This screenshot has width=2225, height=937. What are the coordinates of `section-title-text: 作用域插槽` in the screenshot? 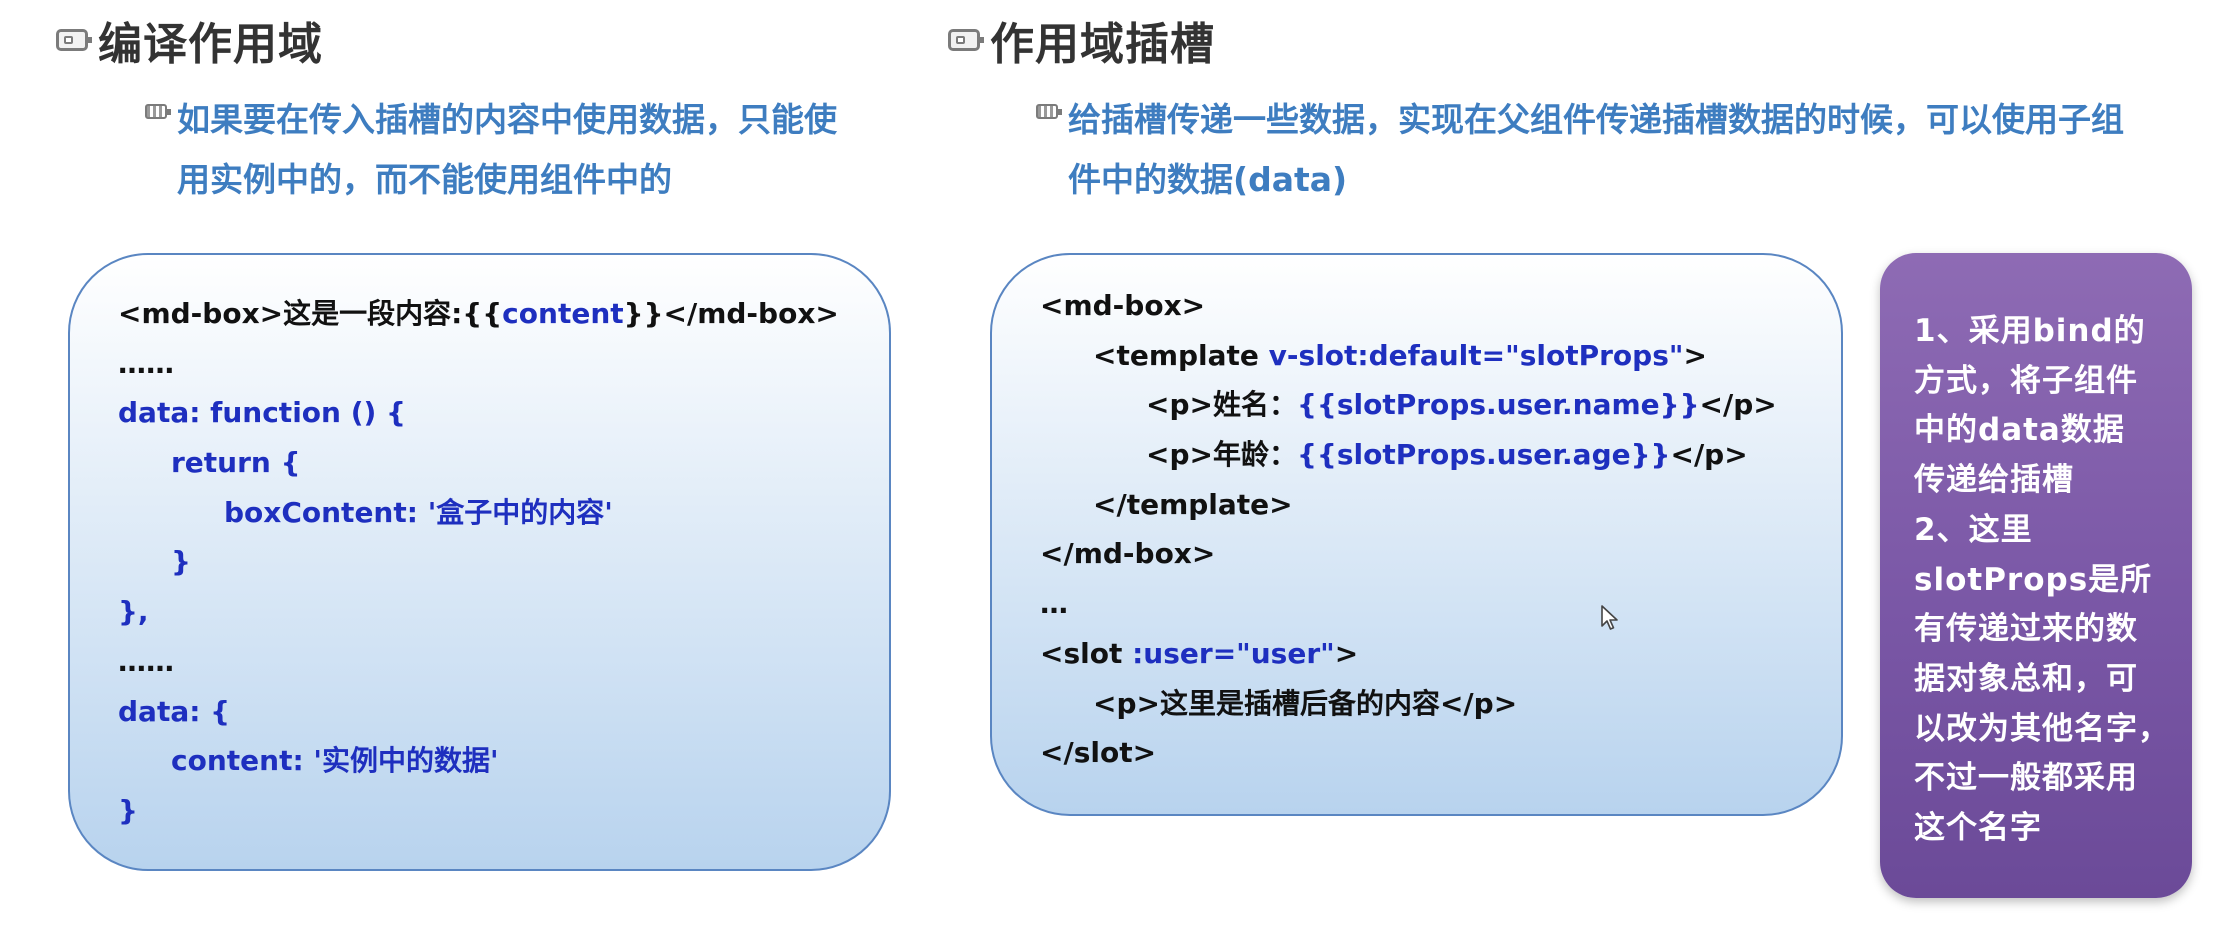 It's located at (1102, 44).